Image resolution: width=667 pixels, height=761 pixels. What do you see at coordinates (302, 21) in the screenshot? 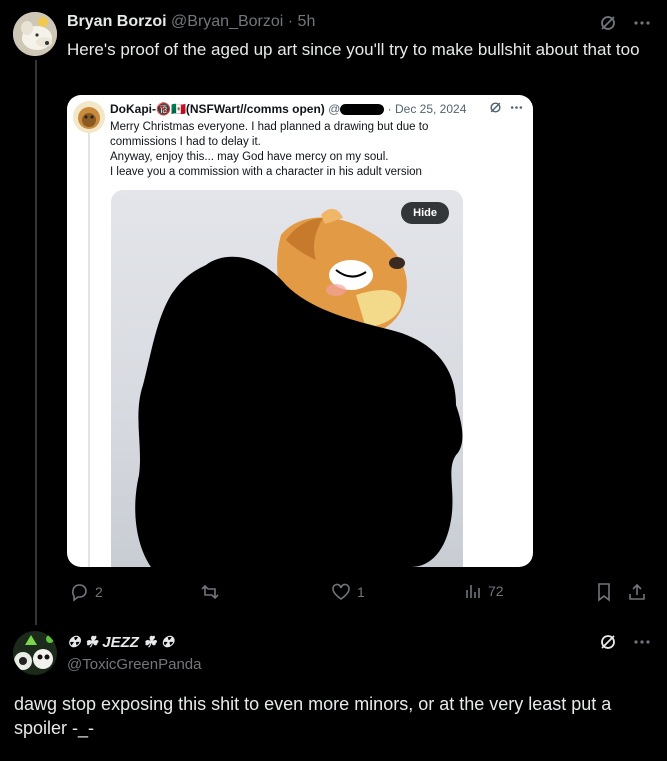
I see `timestamp: · 5h` at bounding box center [302, 21].